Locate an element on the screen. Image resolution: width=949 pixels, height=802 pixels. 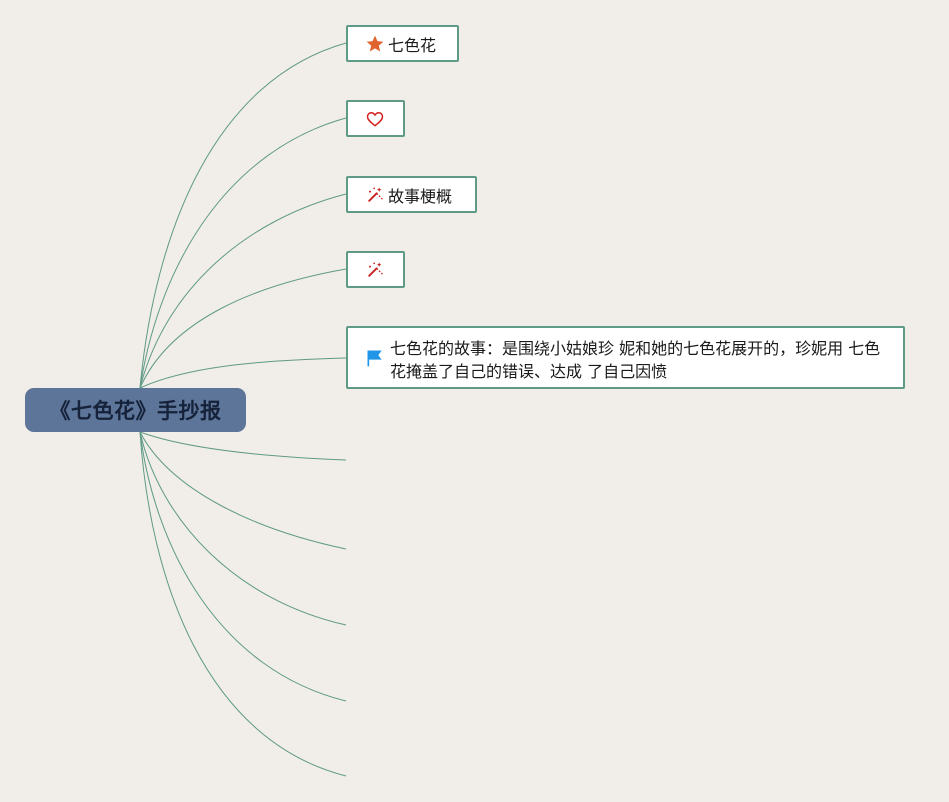
topic-label: 故事梗概 is located at coordinates (420, 196).